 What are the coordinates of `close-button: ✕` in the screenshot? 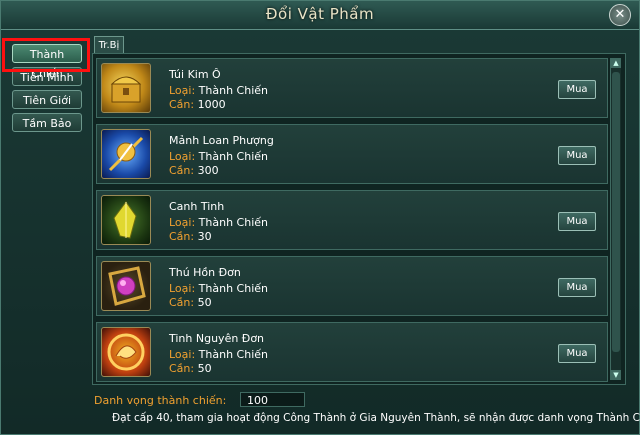 It's located at (620, 15).